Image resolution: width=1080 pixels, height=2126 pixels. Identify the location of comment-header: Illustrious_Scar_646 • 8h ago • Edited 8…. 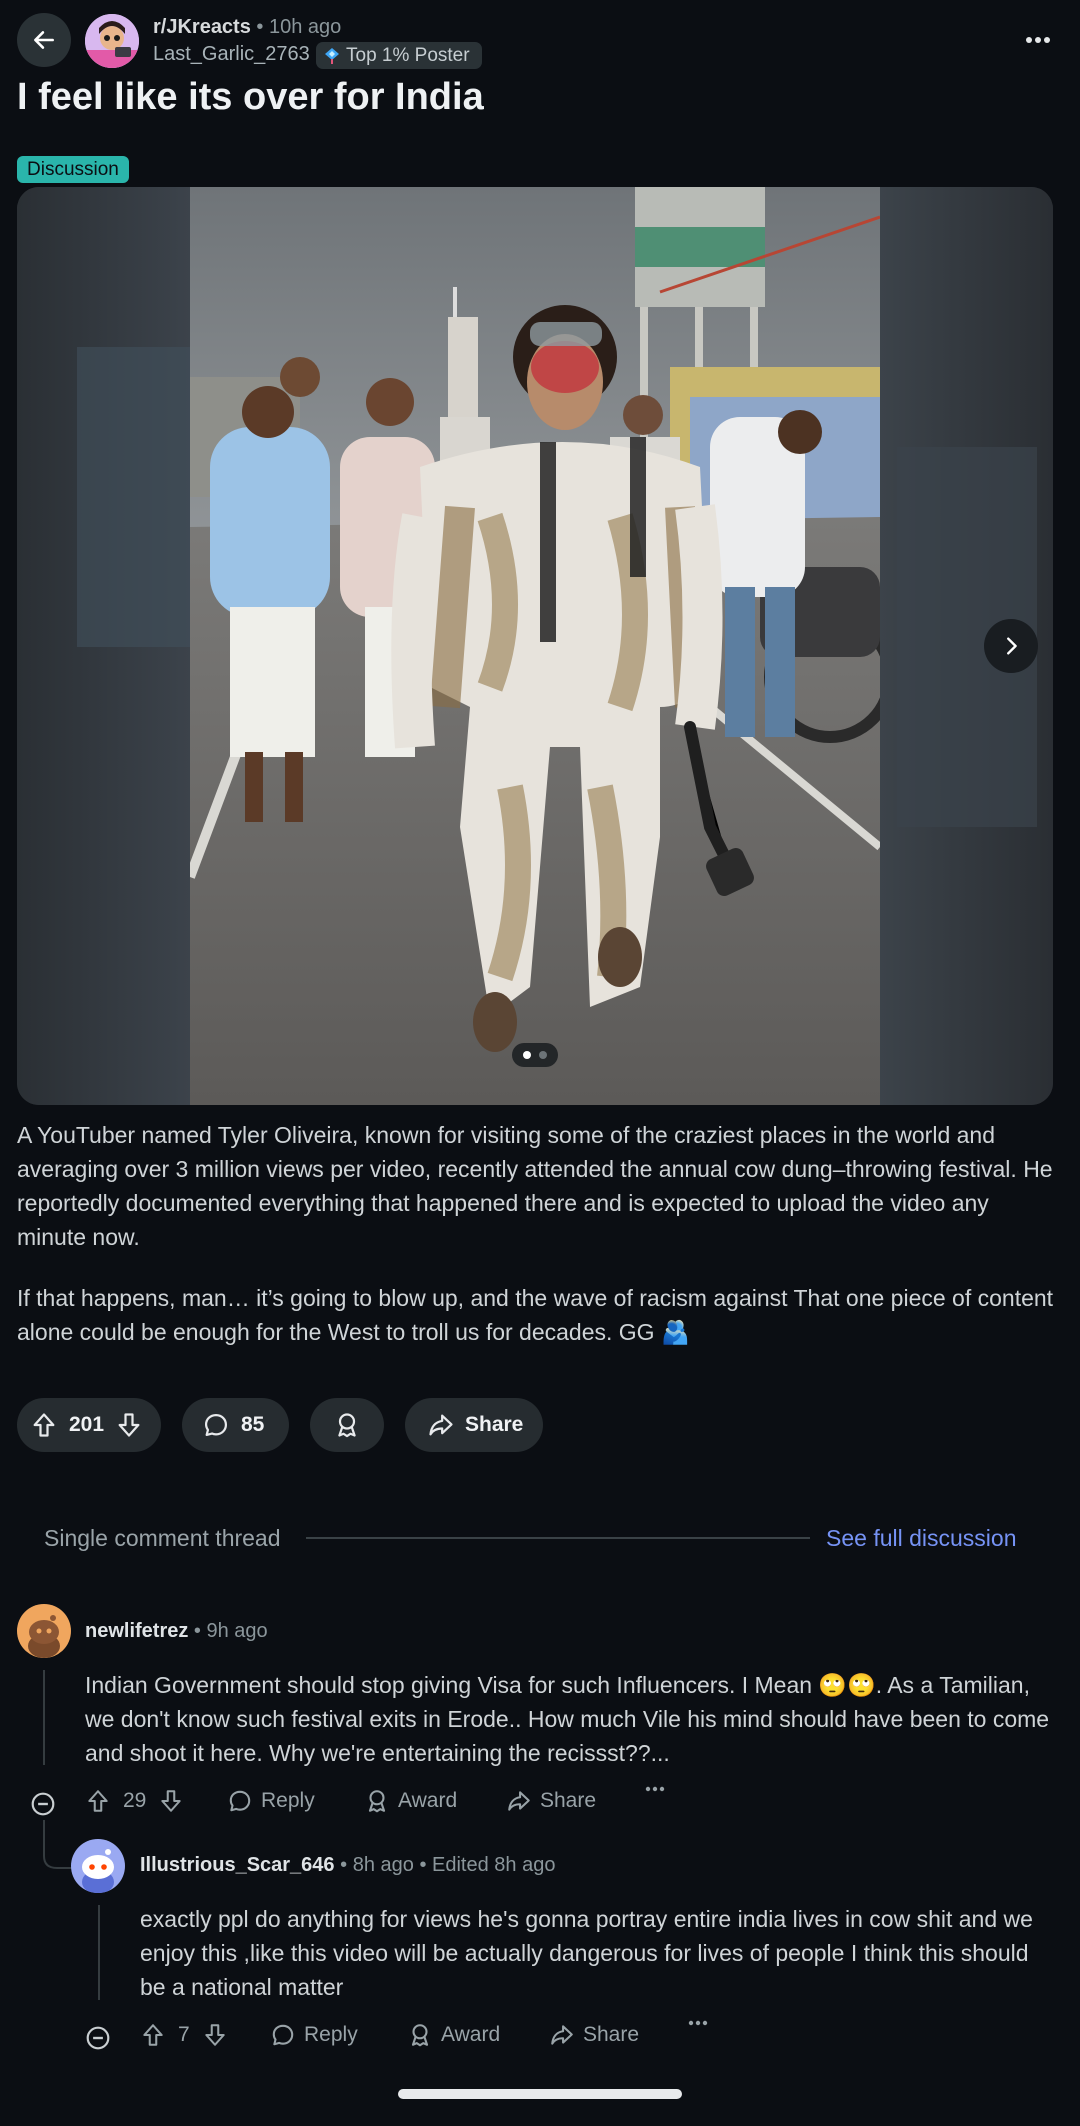
(347, 1865).